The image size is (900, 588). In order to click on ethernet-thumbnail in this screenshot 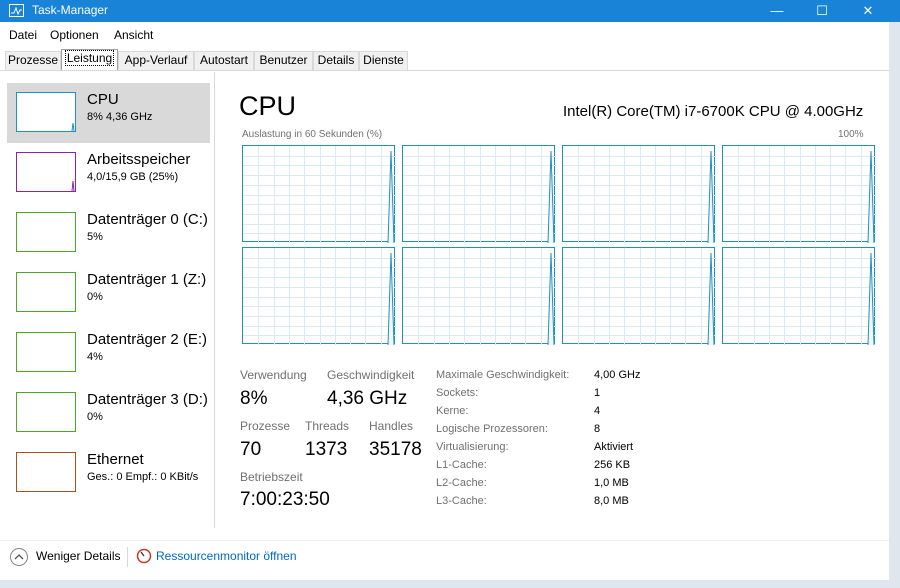, I will do `click(46, 472)`.